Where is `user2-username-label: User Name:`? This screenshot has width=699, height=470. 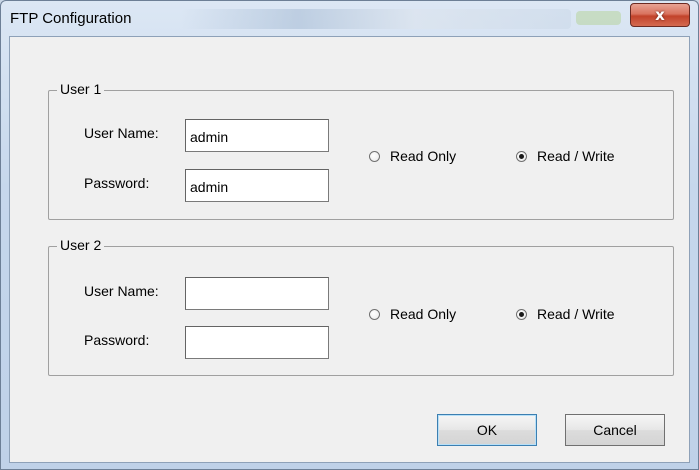
user2-username-label: User Name: is located at coordinates (121, 291).